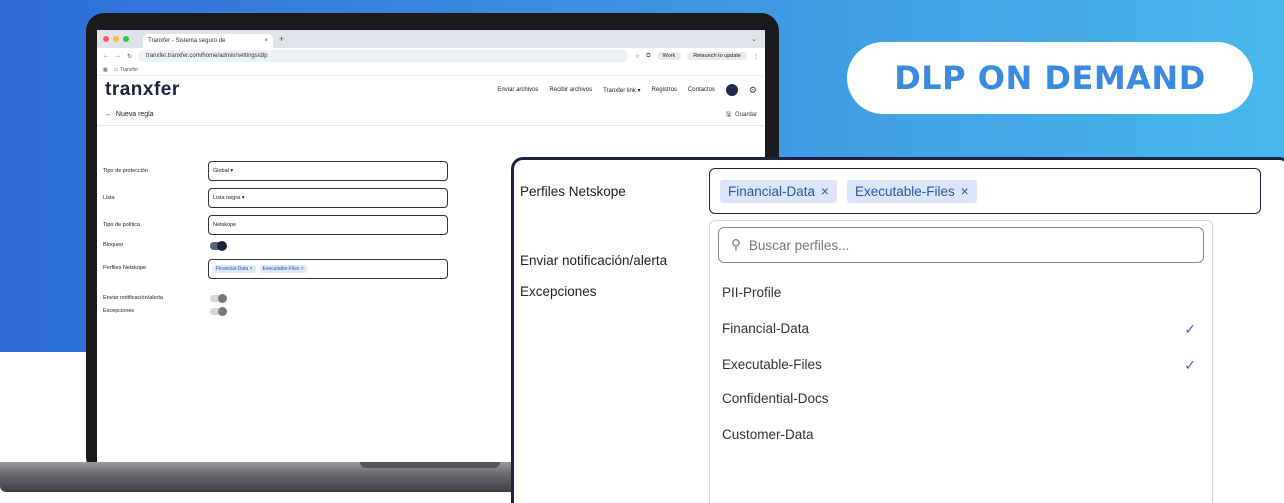  Describe the element at coordinates (430, 465) in the screenshot. I see `laptop-notch` at that location.